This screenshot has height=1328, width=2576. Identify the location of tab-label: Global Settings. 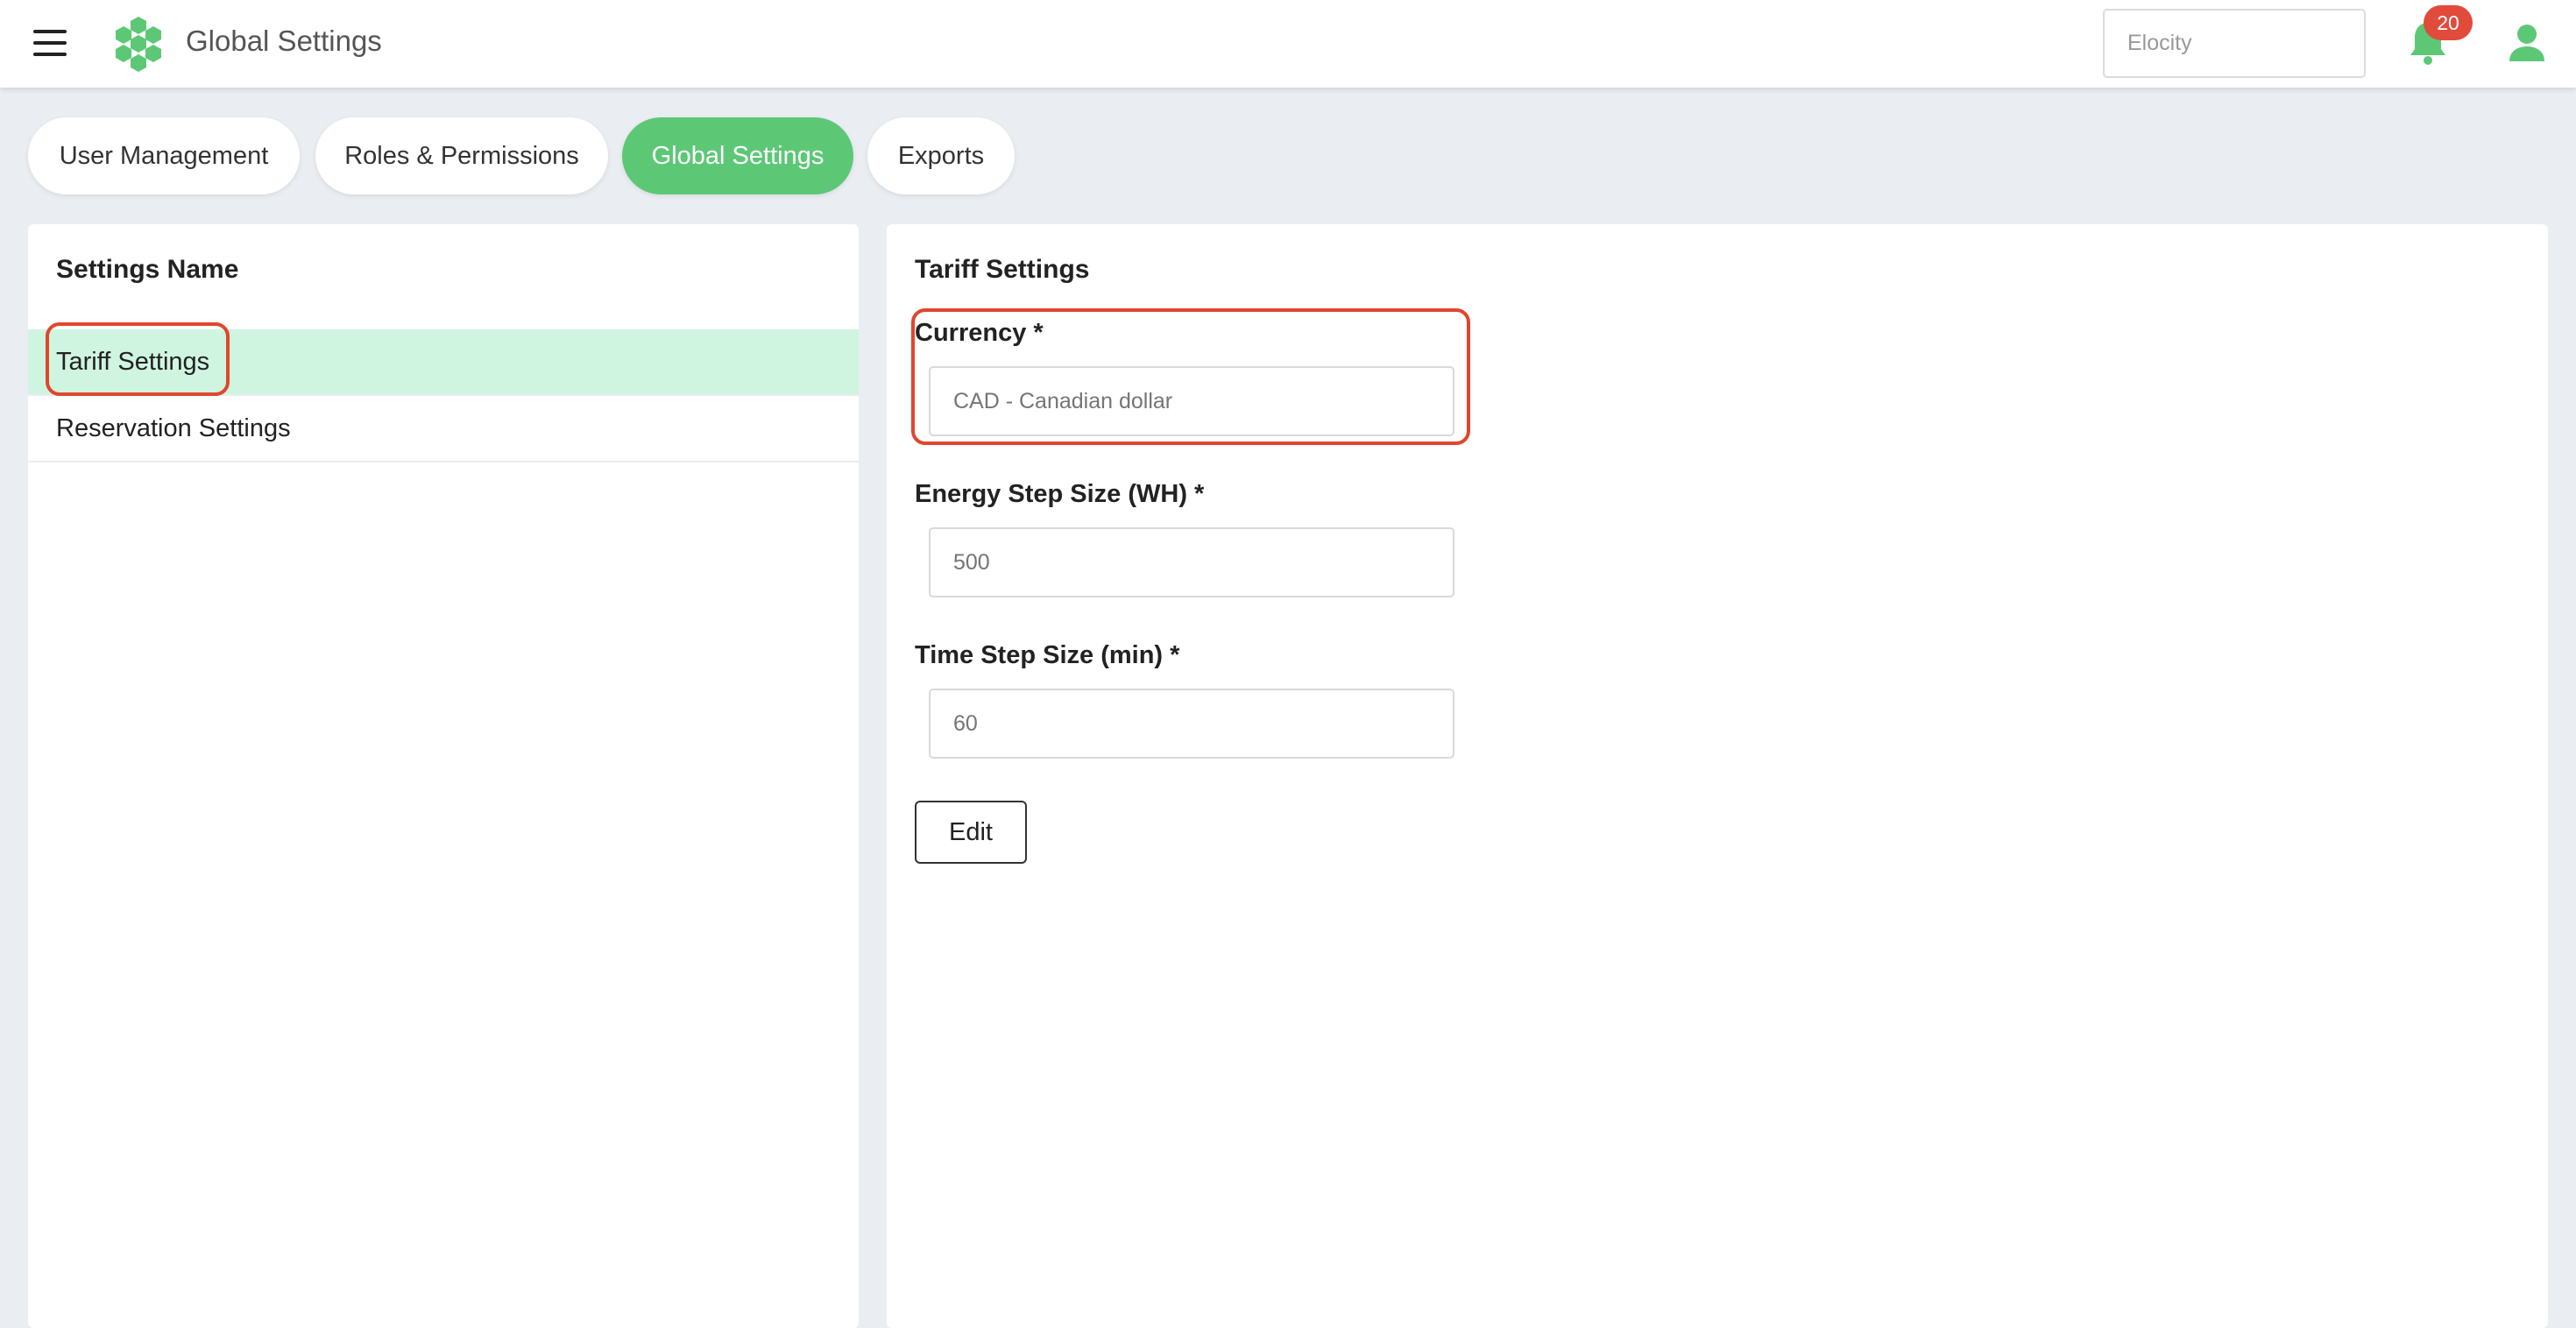
(737, 155).